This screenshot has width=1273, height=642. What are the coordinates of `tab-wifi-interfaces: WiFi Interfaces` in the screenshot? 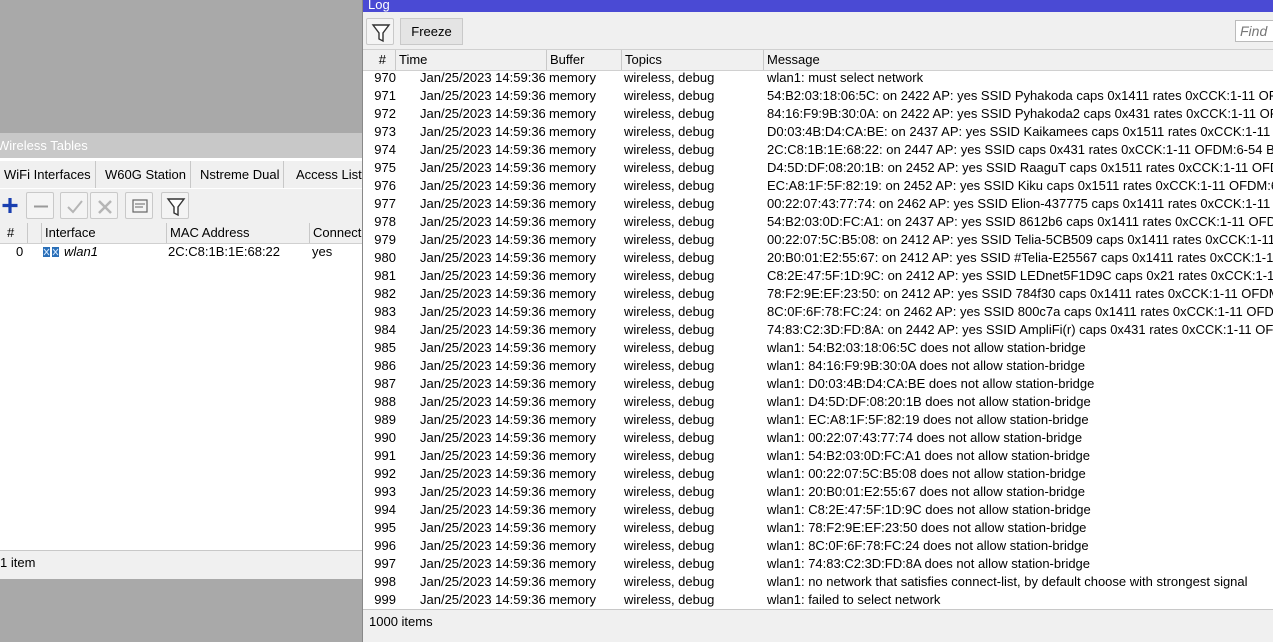 It's located at (48, 174).